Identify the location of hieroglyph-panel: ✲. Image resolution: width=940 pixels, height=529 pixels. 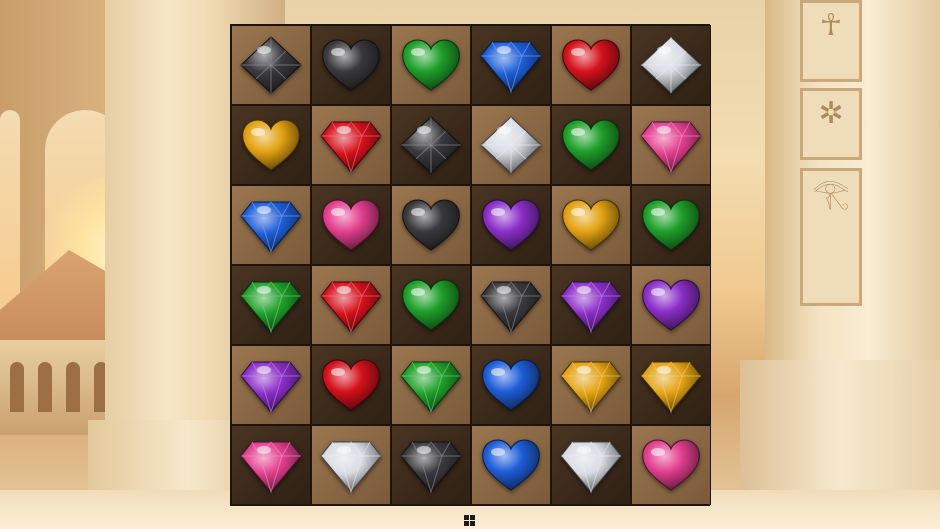
(831, 124).